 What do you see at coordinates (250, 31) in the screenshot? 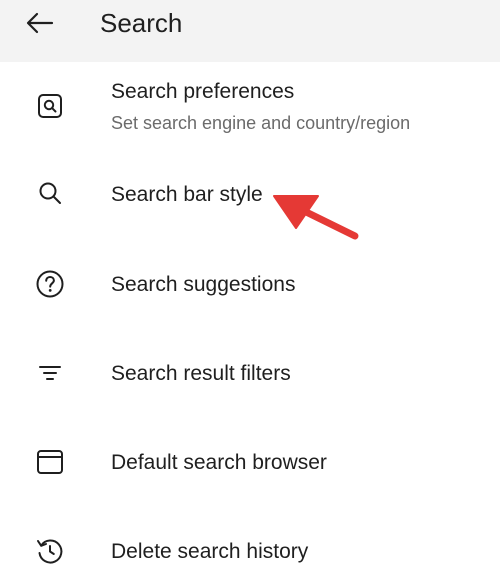
I see `app-header: Search` at bounding box center [250, 31].